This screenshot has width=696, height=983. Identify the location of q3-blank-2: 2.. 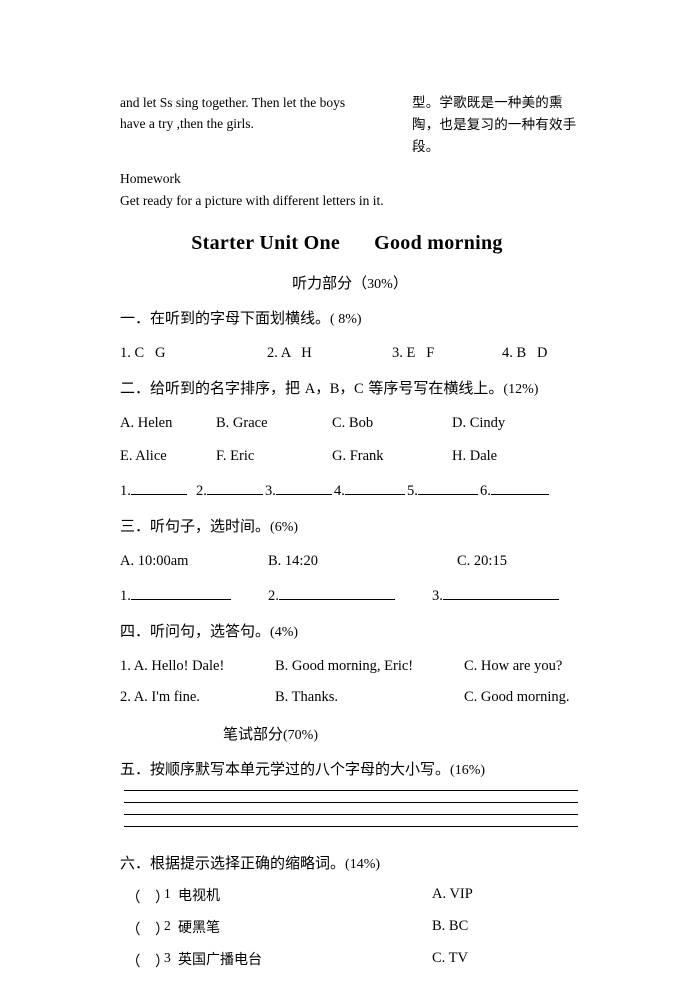
(331, 594).